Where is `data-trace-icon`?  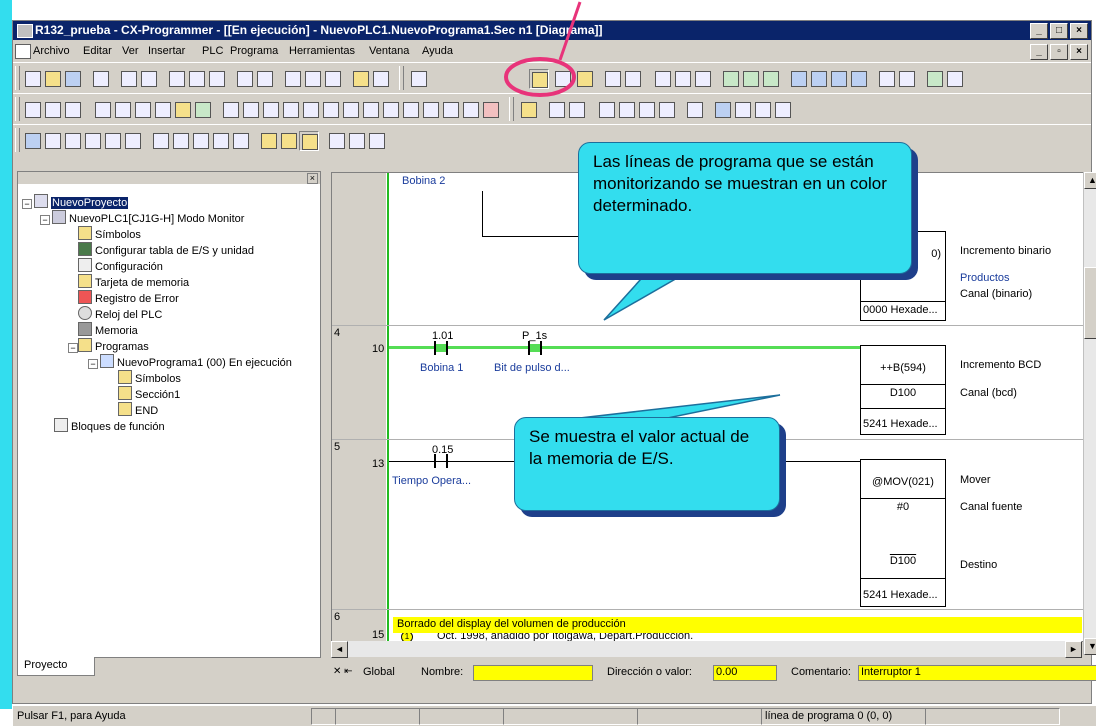 data-trace-icon is located at coordinates (612, 78).